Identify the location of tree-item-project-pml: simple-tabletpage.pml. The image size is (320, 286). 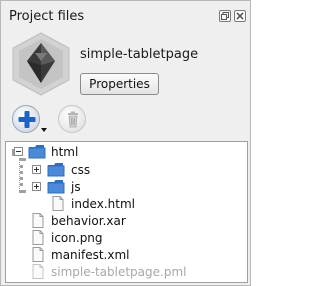
(126, 272).